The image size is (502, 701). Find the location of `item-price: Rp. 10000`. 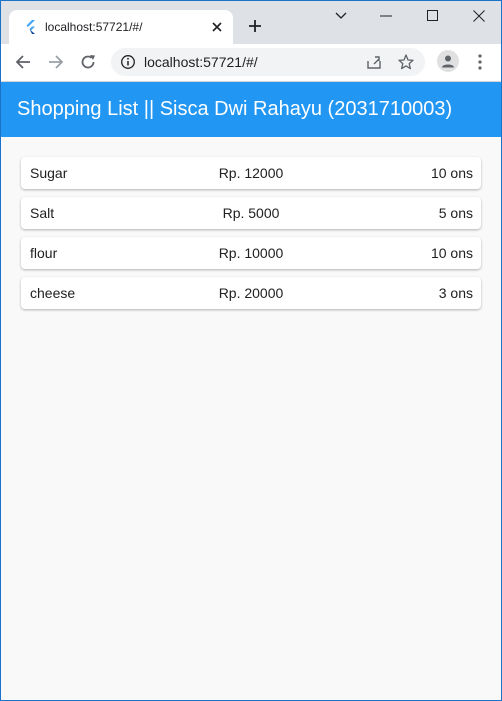

item-price: Rp. 10000 is located at coordinates (251, 253).